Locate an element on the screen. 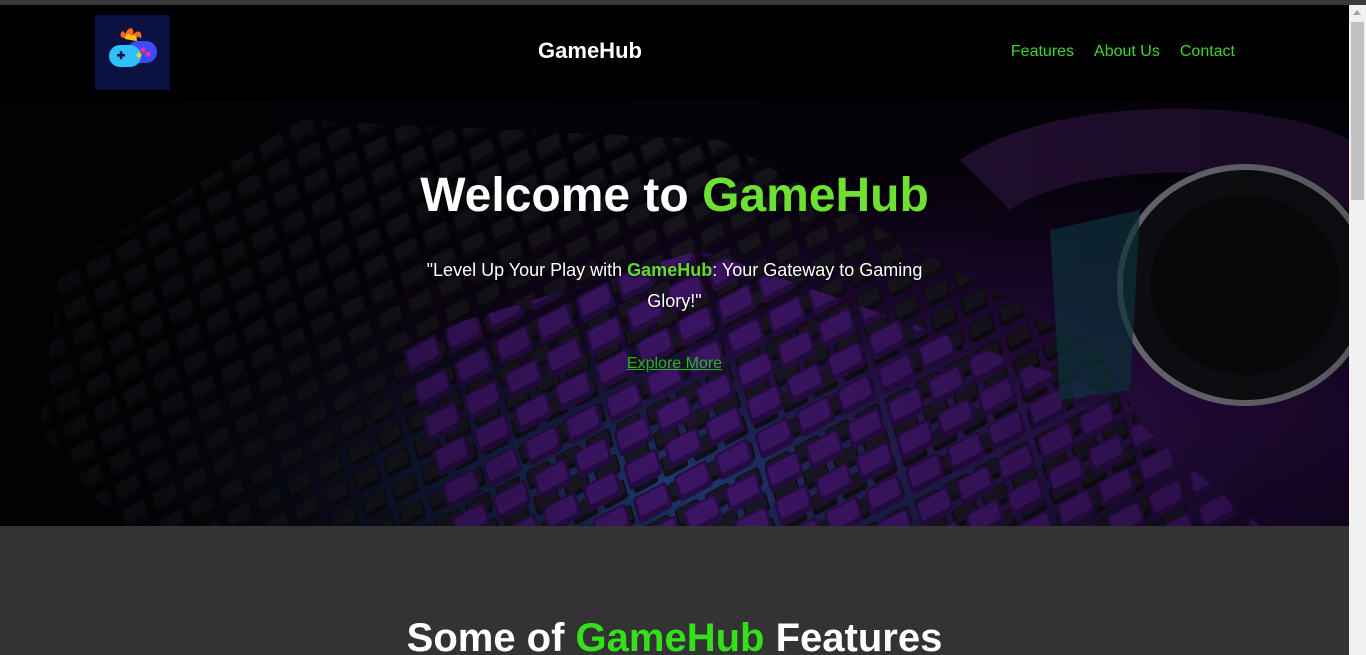 The width and height of the screenshot is (1366, 655). hero-cta-wrapper: Explore More is located at coordinates (674, 364).